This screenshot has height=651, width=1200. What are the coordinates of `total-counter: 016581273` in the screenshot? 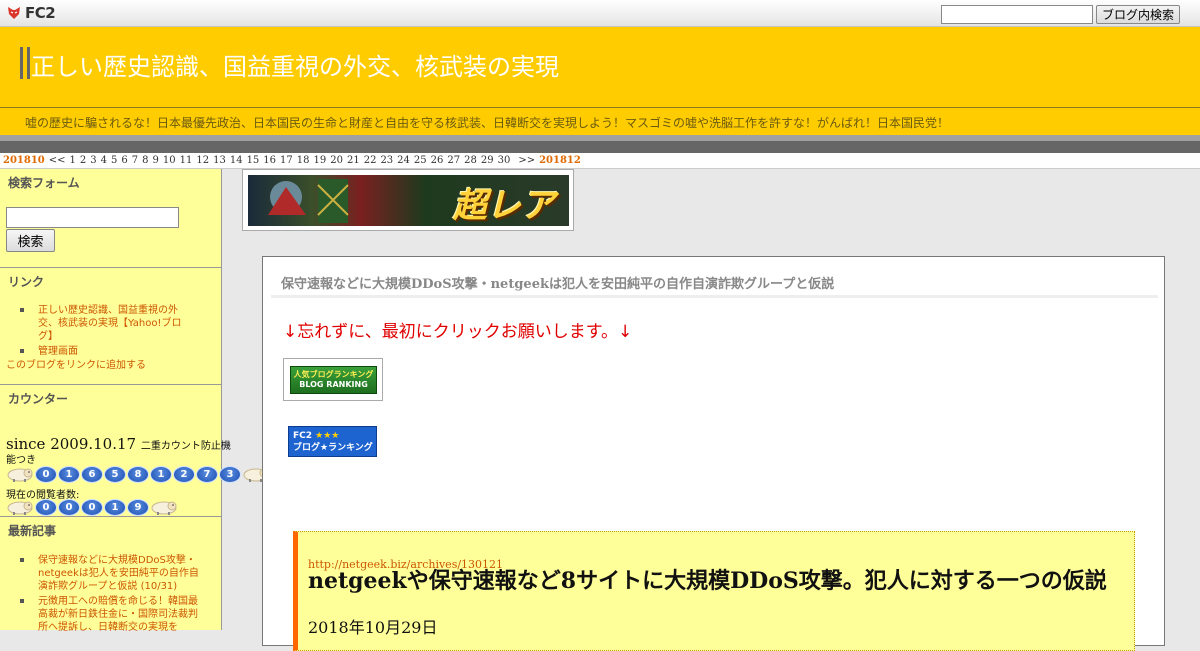 It's located at (138, 474).